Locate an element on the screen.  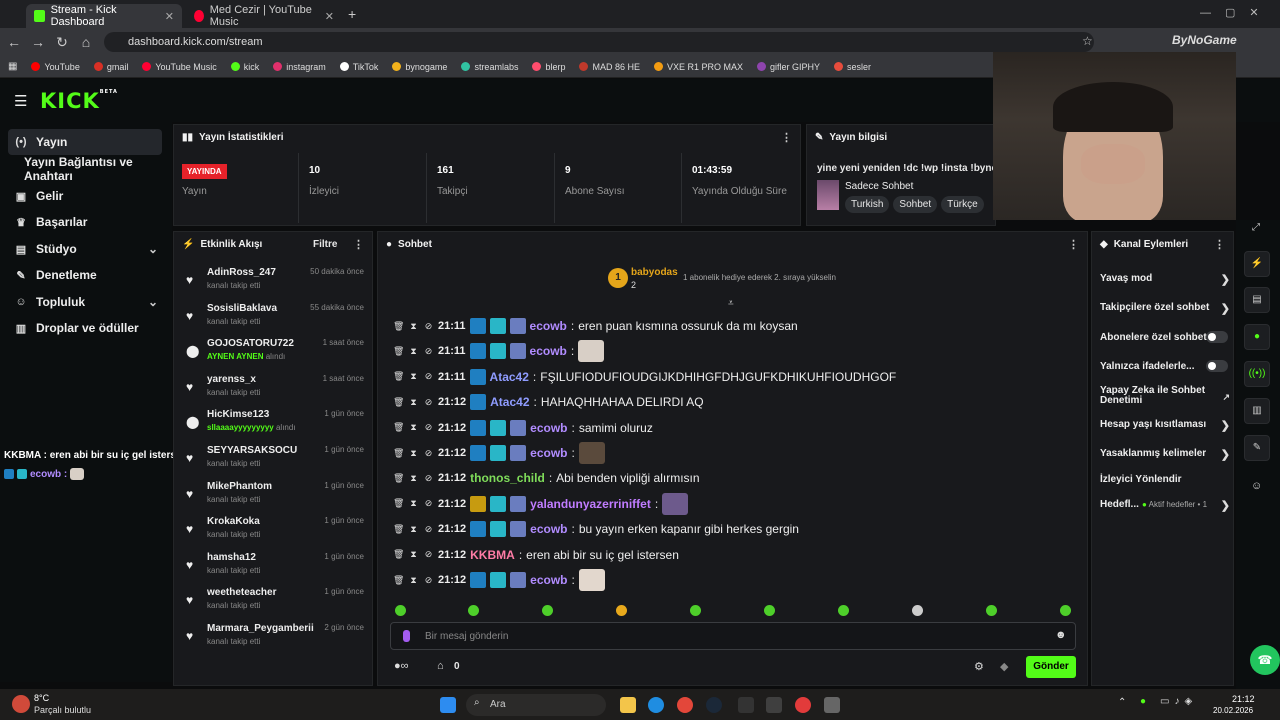
quick-chat-button: ● is located at coordinates (1257, 337).